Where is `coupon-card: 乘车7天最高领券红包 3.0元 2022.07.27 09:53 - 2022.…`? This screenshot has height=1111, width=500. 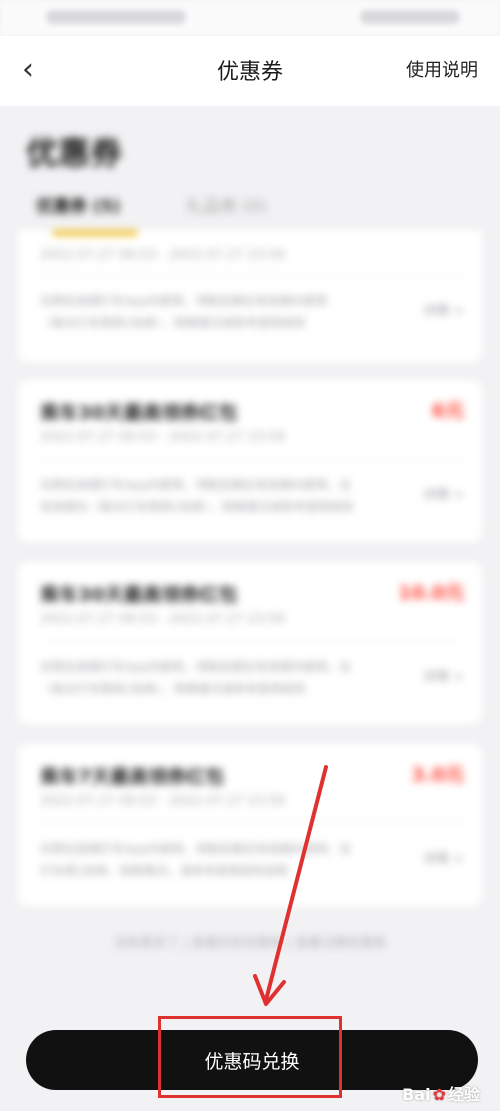
coupon-card: 乘车7天最高领券红包 3.0元 2022.07.27 09:53 - 2022.… is located at coordinates (250, 825).